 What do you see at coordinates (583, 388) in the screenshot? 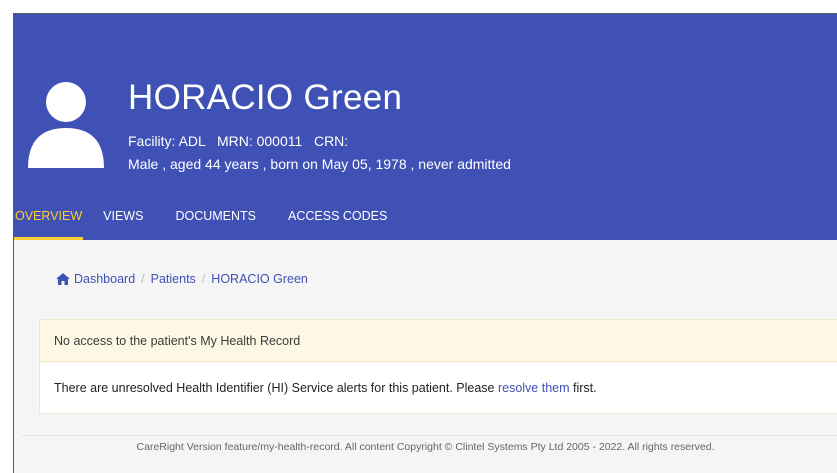
I see `alert-text-end: first.` at bounding box center [583, 388].